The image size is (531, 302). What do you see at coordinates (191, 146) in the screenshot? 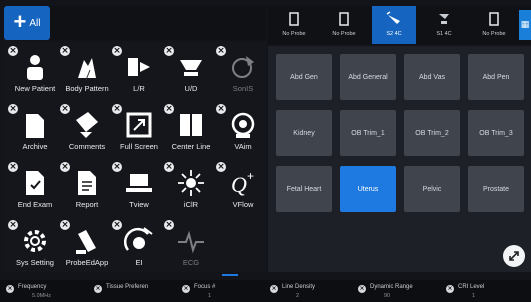
I see `tool-label: Center Line` at bounding box center [191, 146].